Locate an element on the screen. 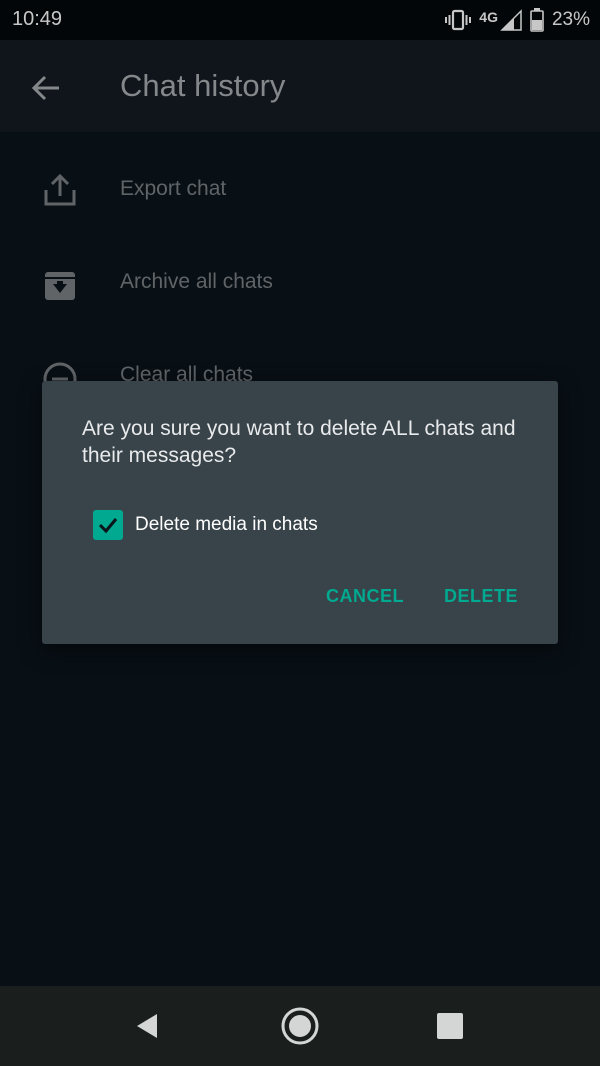 This screenshot has width=600, height=1066. delete-media-checkbox-row: Delete media in chats is located at coordinates (205, 525).